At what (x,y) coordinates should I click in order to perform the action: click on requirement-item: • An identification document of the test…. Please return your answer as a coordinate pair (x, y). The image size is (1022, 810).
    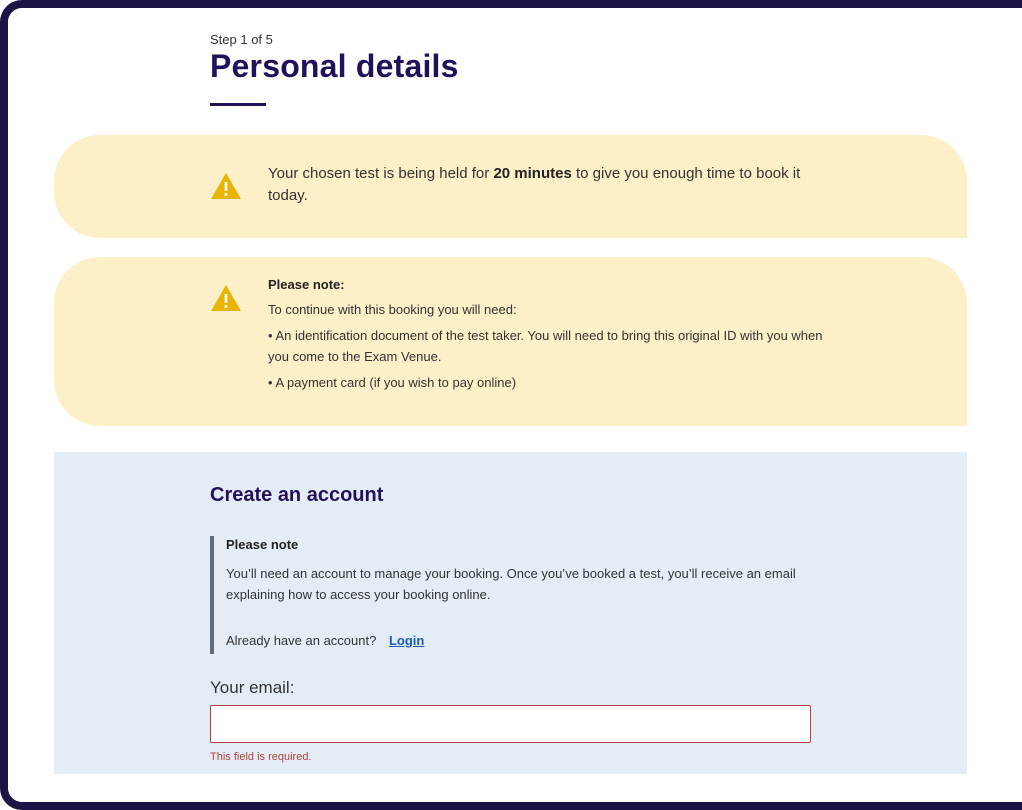
    Looking at the image, I should click on (545, 346).